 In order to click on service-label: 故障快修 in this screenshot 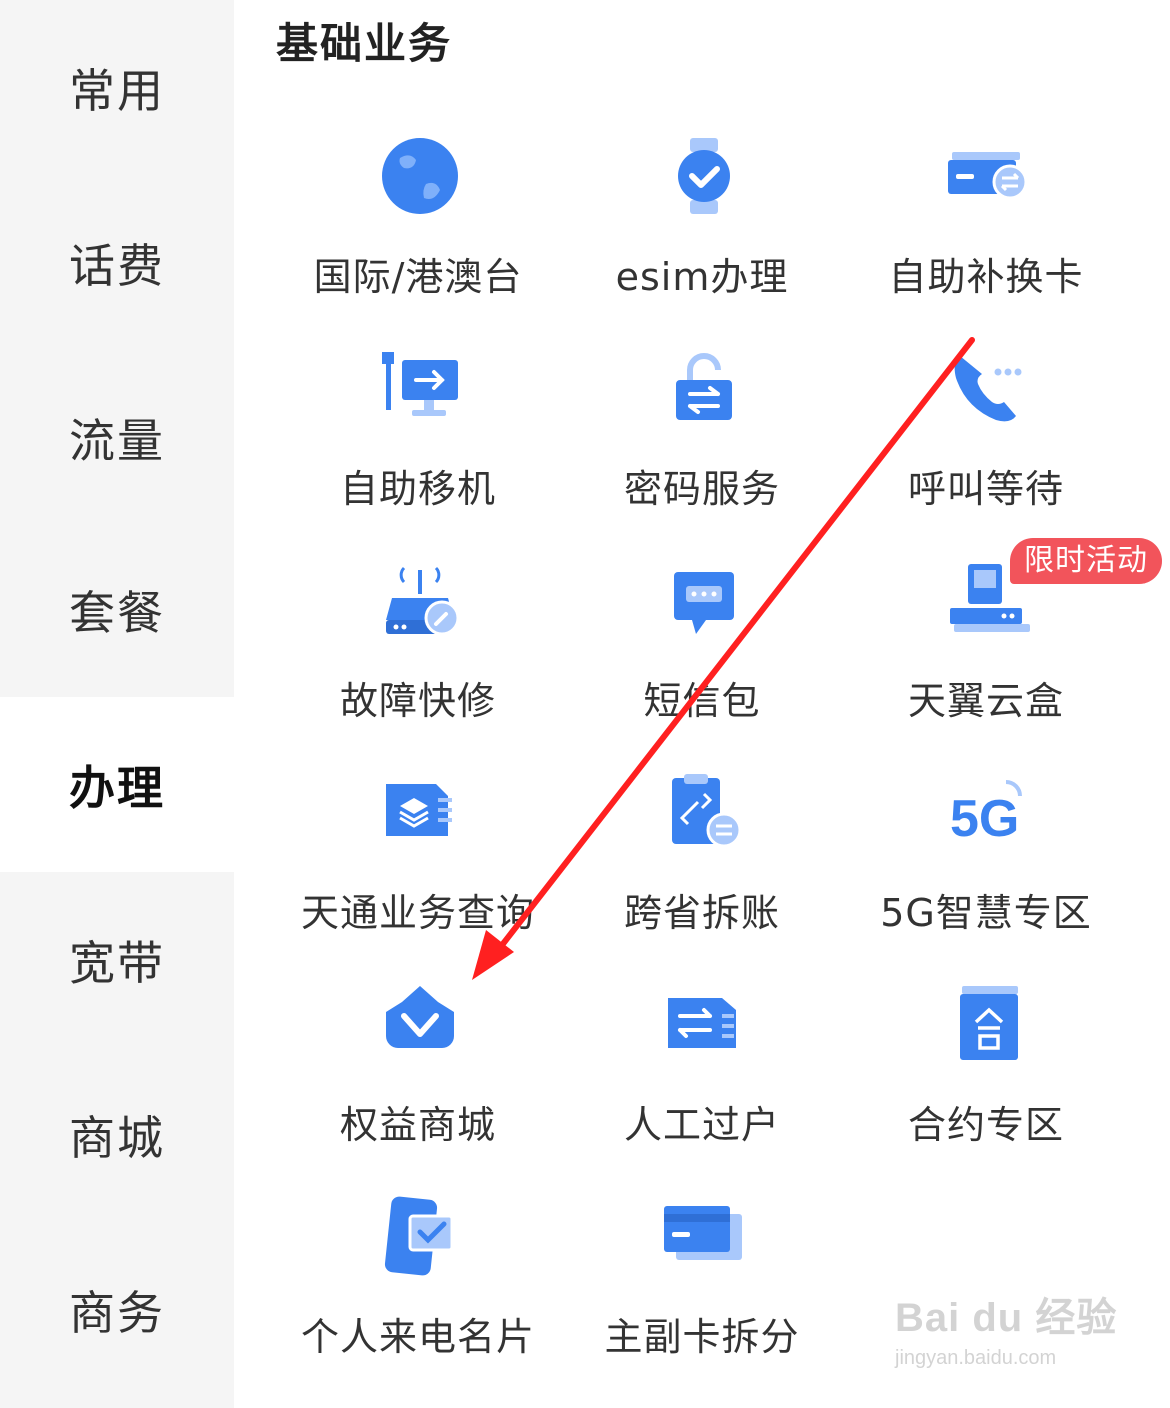, I will do `click(417, 701)`.